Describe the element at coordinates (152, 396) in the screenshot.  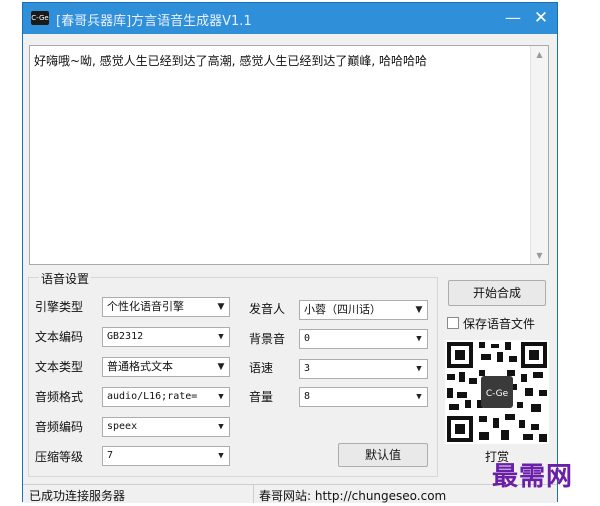
I see `audio-format-value: audio/L16;rate=` at that location.